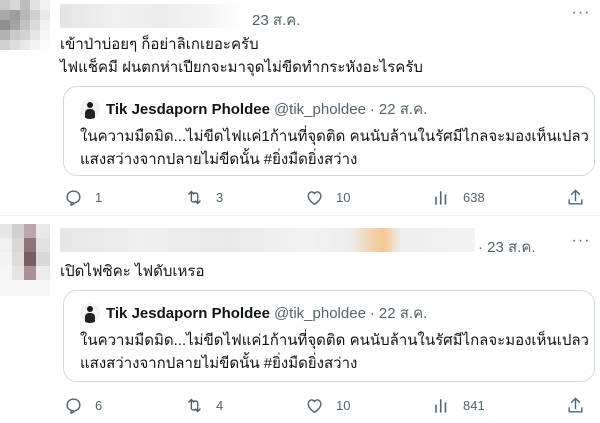  Describe the element at coordinates (458, 197) in the screenshot. I see `views-button: 638` at that location.